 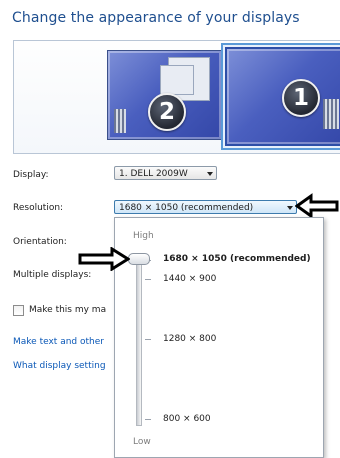 I want to click on multiple-displays-label: Multiple displays:, so click(x=52, y=275).